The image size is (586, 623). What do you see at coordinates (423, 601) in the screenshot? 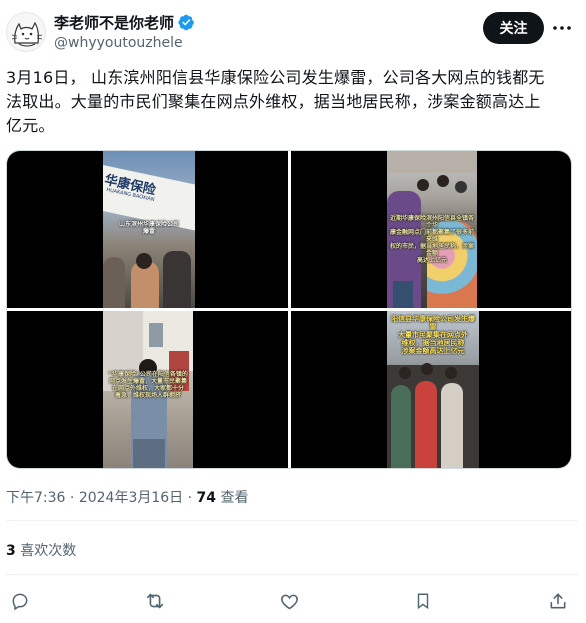
I see `bookmark-icon` at bounding box center [423, 601].